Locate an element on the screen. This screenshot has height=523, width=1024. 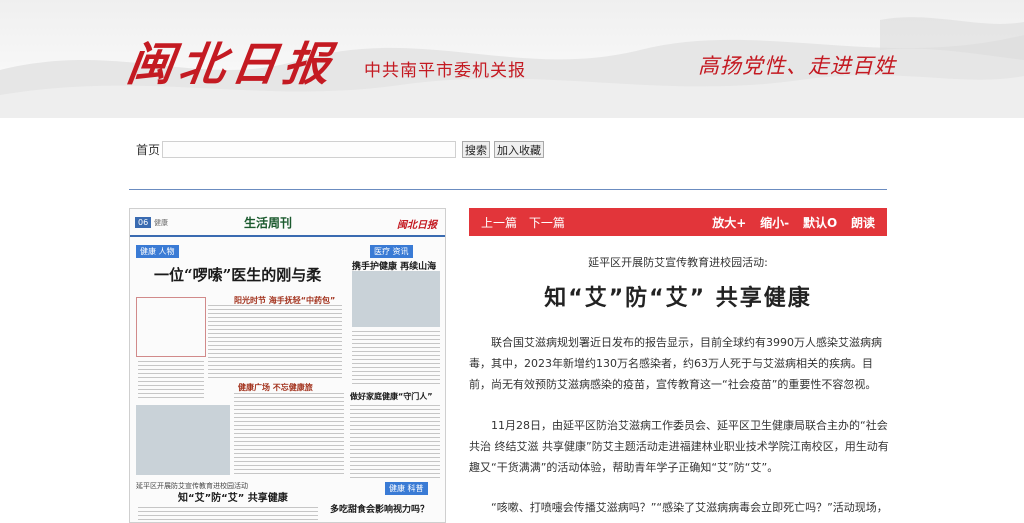
paper-headline-left: 一位“啰嗦”医生的刚与柔 is located at coordinates (237, 274).